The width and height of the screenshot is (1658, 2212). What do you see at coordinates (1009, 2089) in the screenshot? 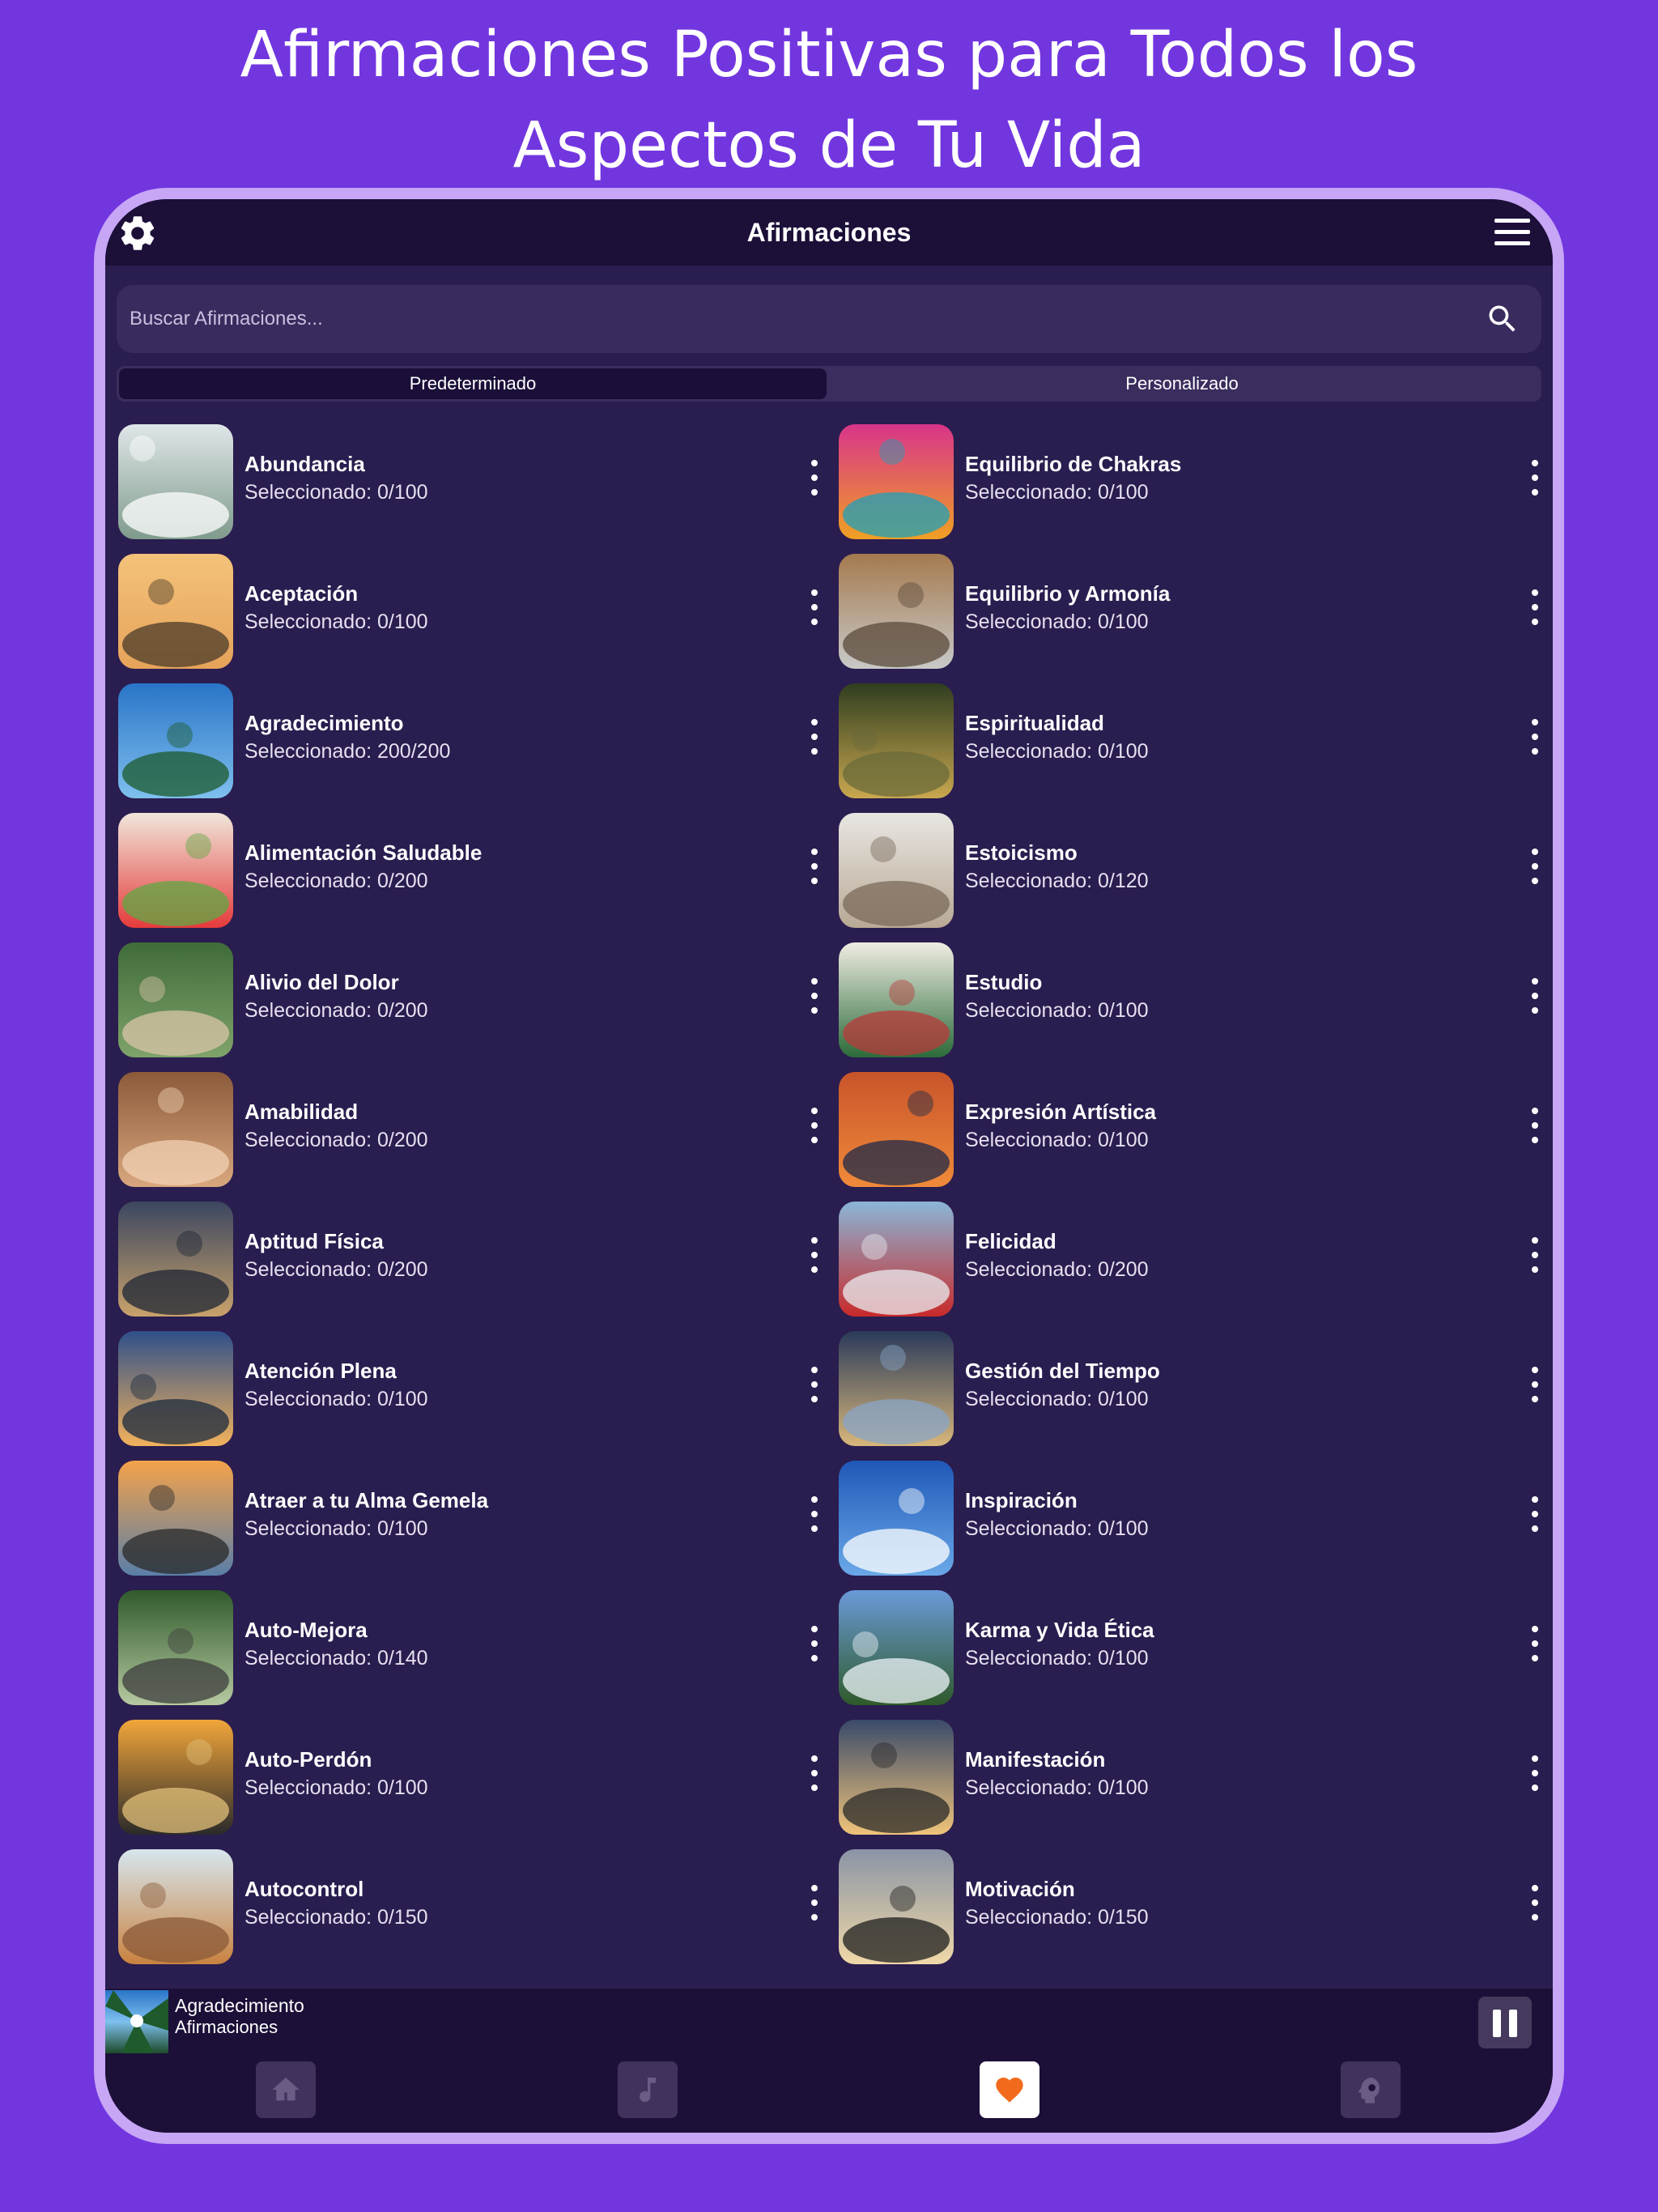
I see `nav-favorites-button` at bounding box center [1009, 2089].